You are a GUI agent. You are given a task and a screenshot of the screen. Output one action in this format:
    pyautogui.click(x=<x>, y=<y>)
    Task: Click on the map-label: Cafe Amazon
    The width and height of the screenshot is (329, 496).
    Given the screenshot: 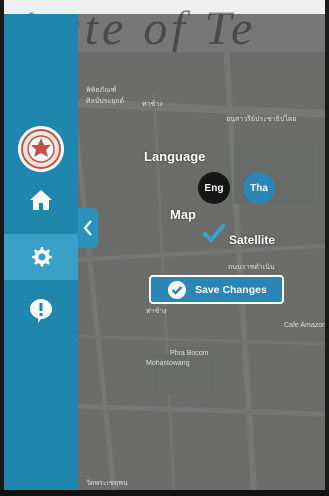 What is the action you would take?
    pyautogui.click(x=305, y=325)
    